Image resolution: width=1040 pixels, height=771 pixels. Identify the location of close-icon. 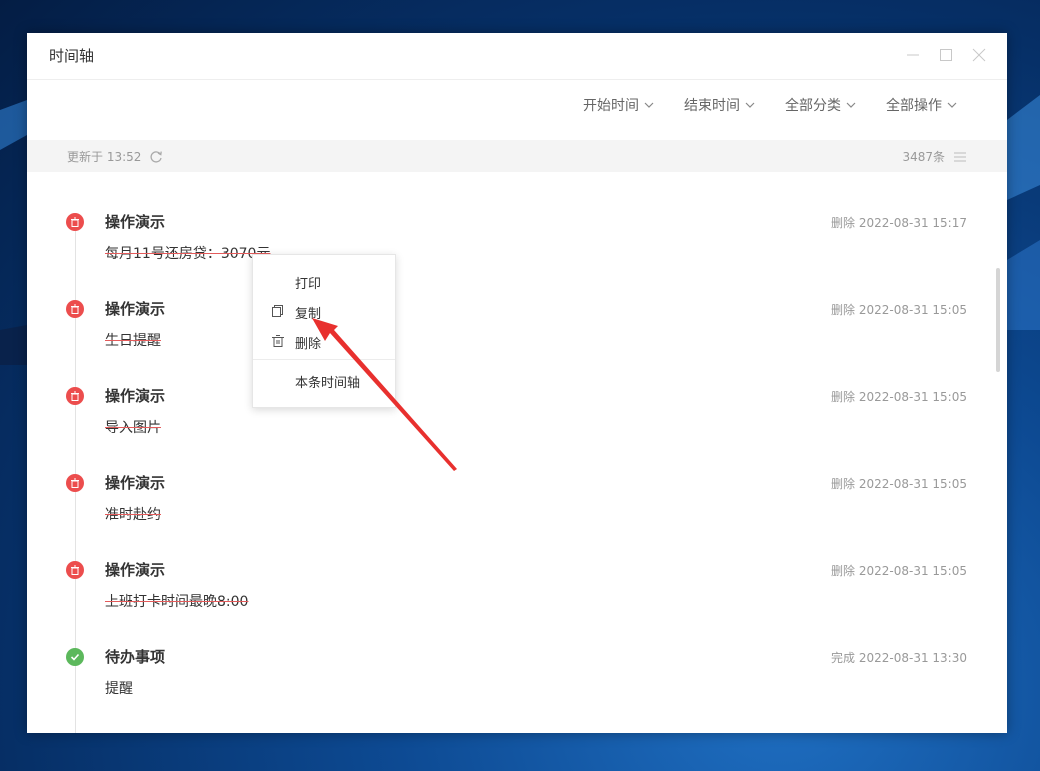
(979, 55).